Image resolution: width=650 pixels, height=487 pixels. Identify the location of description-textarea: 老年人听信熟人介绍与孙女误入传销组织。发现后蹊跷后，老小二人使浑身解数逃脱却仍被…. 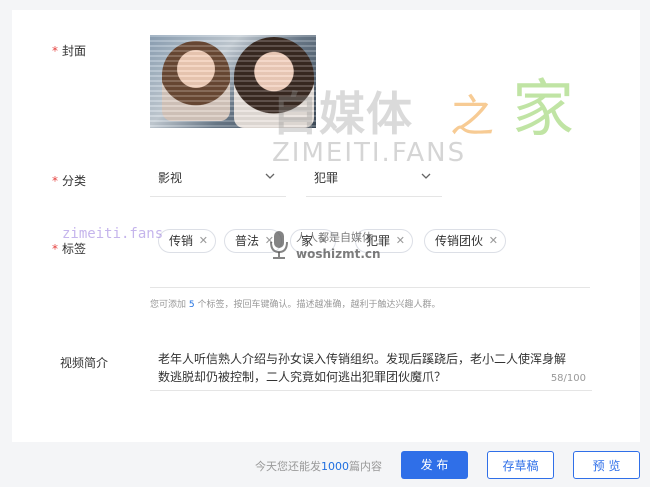
(371, 367).